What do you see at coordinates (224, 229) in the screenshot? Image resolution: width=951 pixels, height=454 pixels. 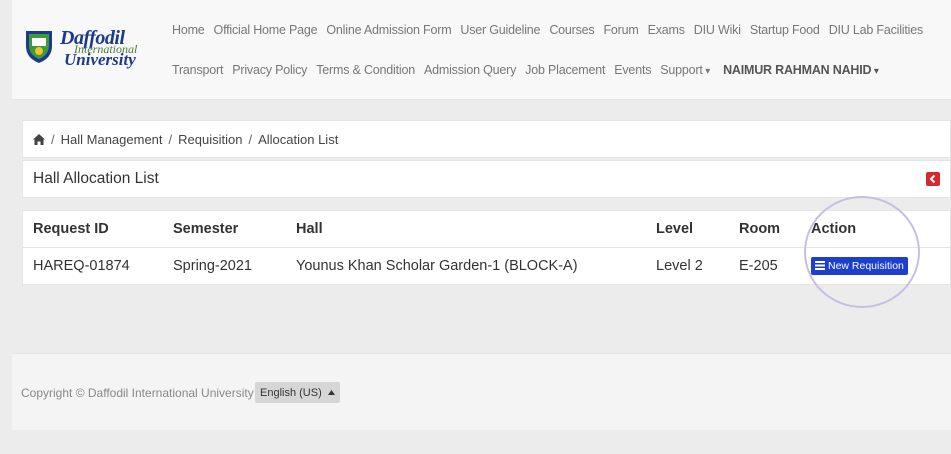 I see `header-semester: Semester` at bounding box center [224, 229].